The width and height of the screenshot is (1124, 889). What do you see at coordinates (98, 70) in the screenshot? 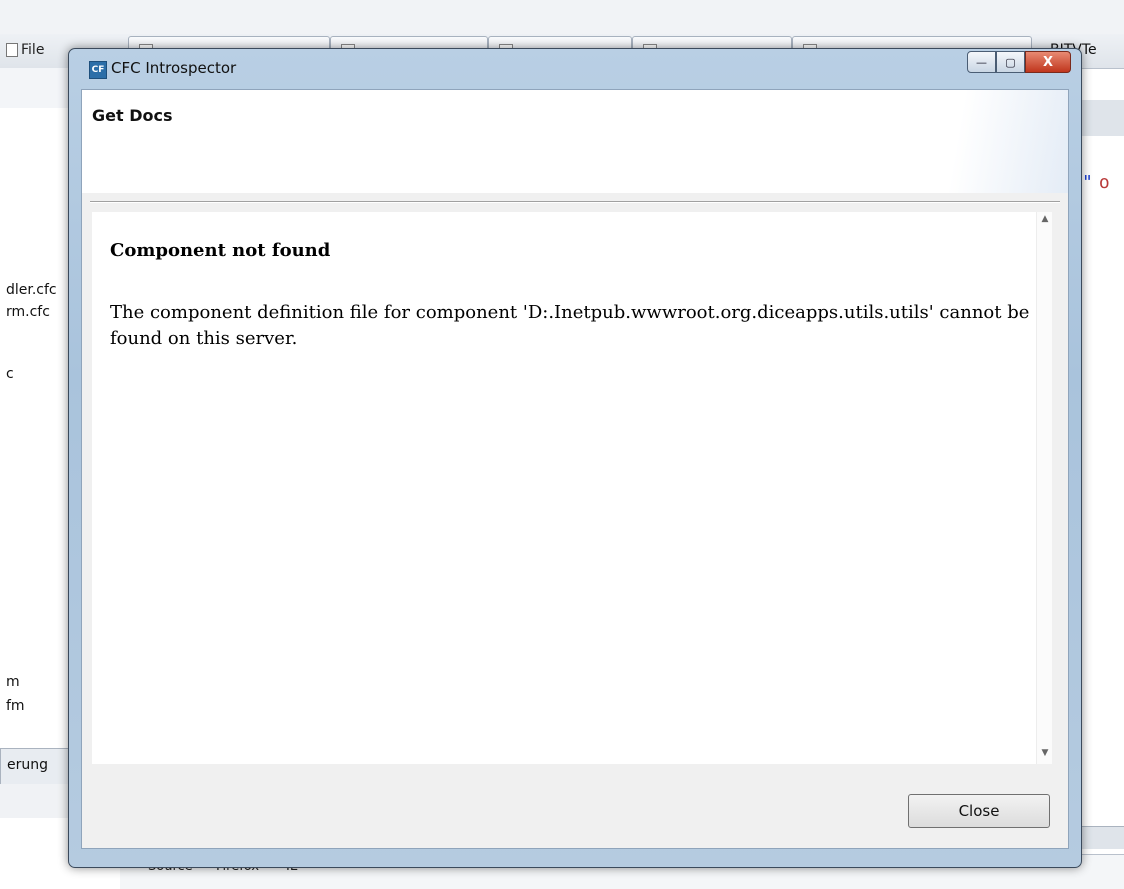
I see `coldfusion-app-icon: CF` at bounding box center [98, 70].